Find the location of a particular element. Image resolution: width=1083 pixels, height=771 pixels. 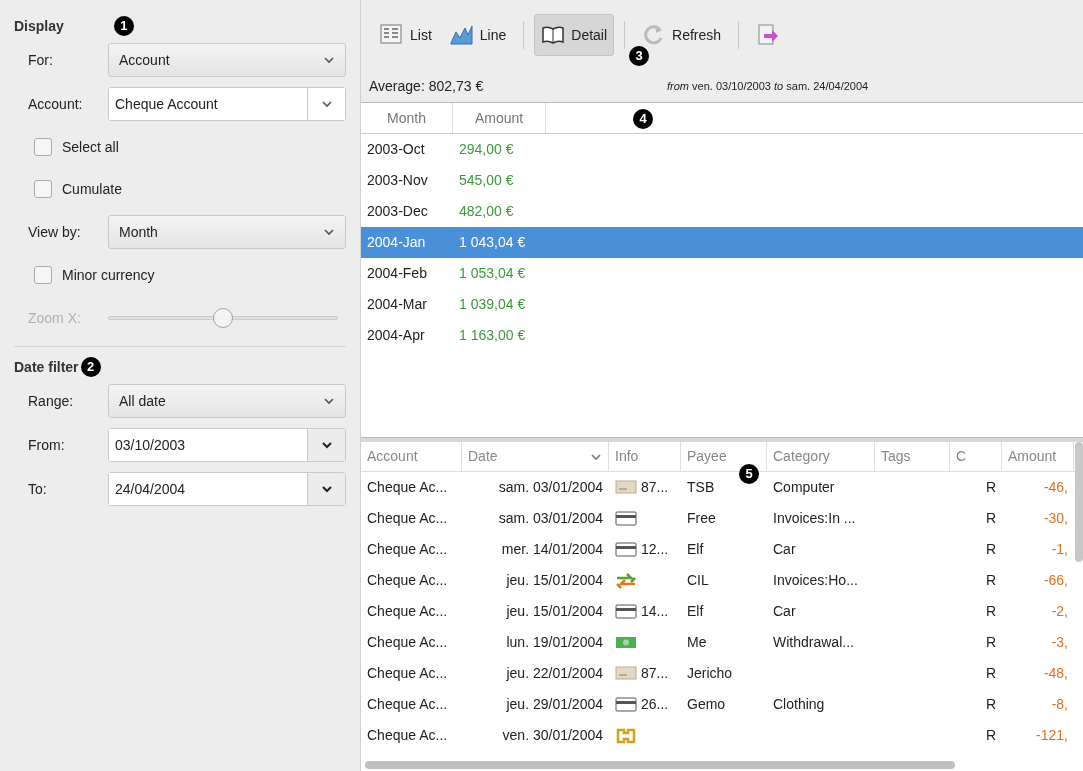

table-cell-text: CIL is located at coordinates (698, 580).